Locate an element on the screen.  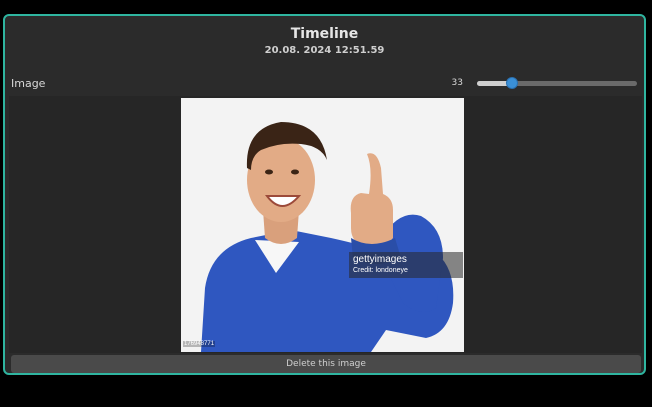
watermark: gettyimages Credit: londoneye is located at coordinates (406, 265).